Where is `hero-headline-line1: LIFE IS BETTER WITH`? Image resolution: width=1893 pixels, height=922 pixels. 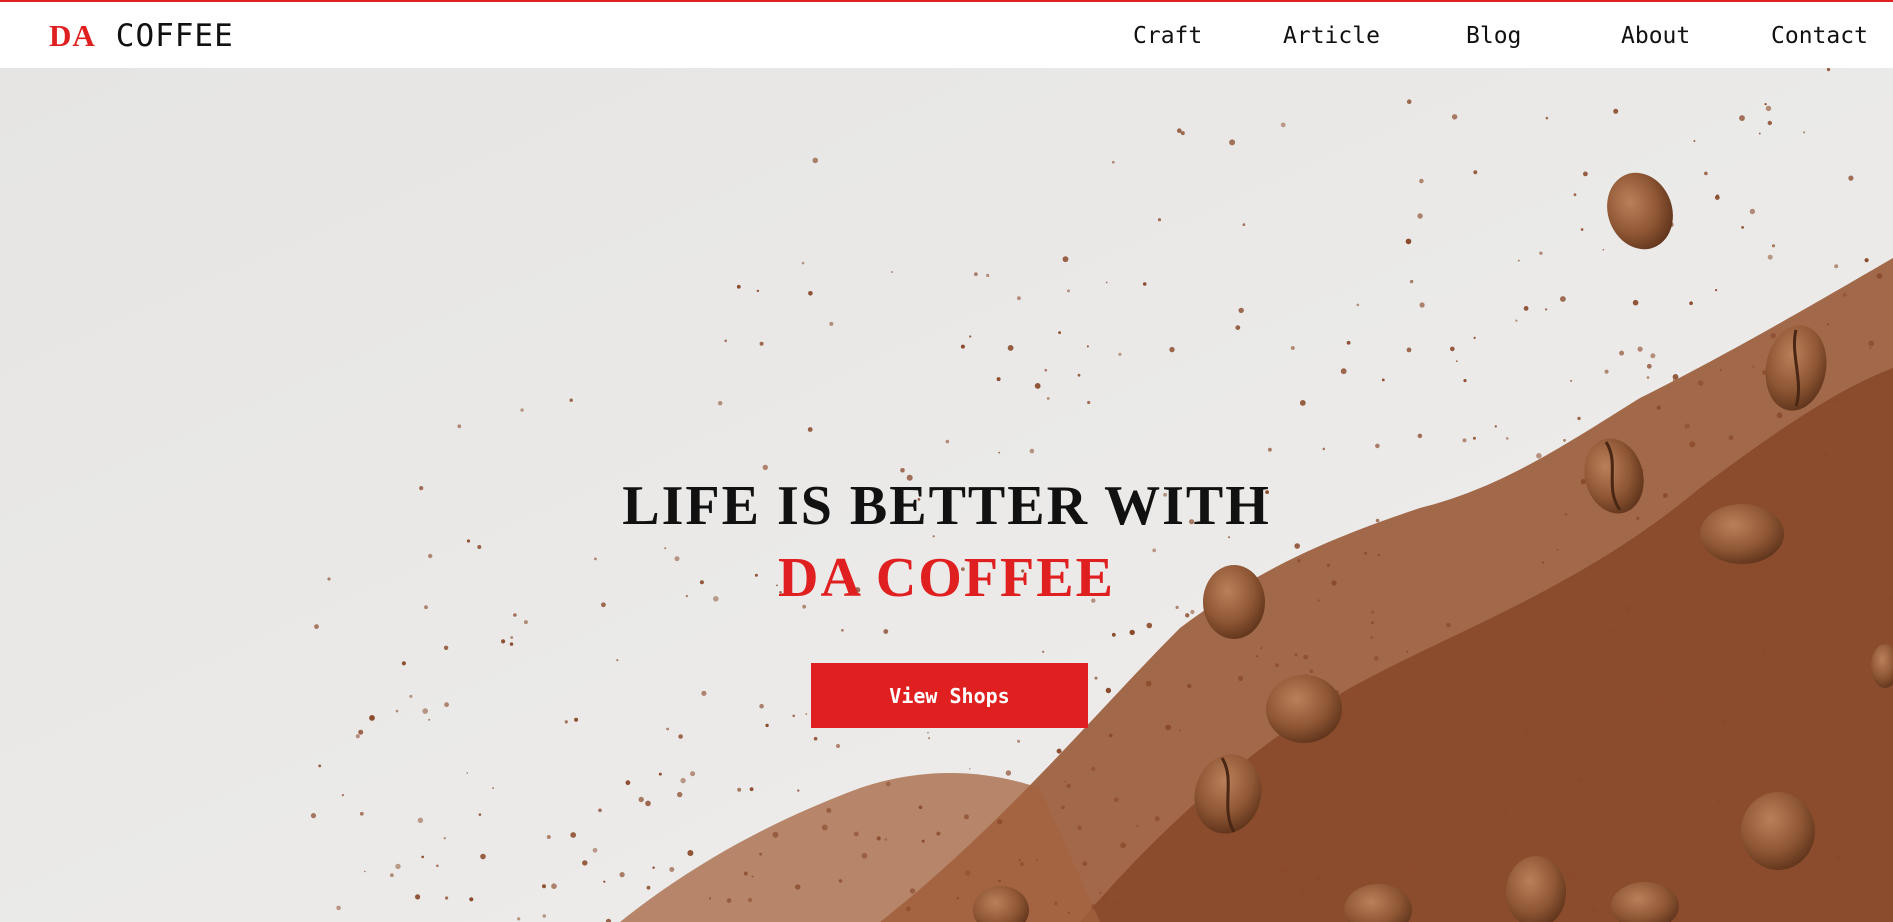 hero-headline-line1: LIFE IS BETTER WITH is located at coordinates (946, 506).